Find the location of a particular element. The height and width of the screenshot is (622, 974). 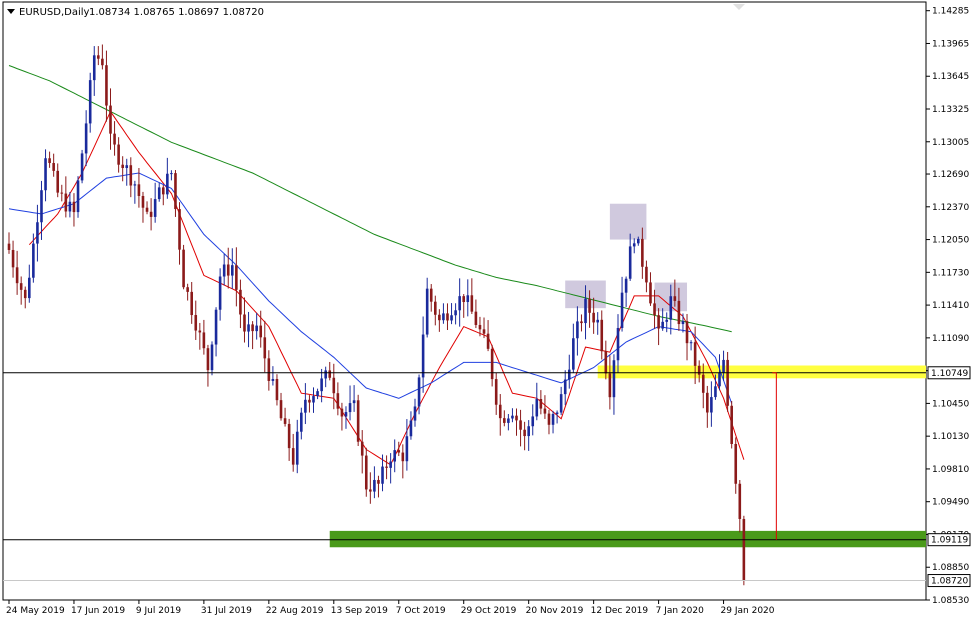

x-tick-label: 24 May 2019 is located at coordinates (35, 611).